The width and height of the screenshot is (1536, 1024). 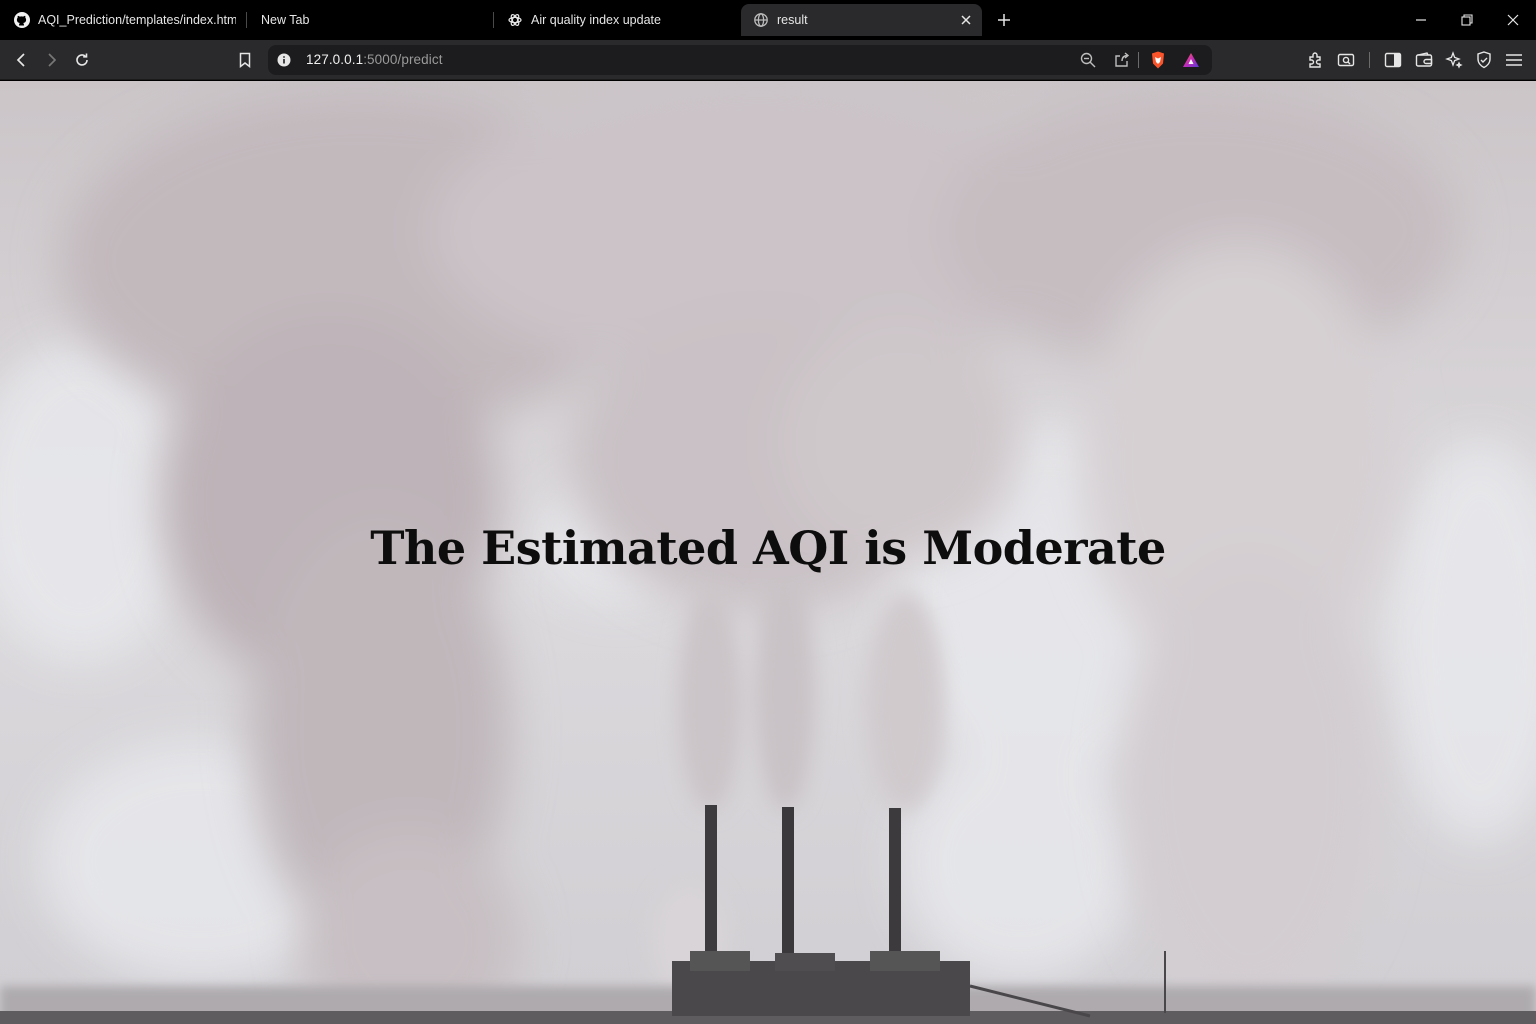 What do you see at coordinates (1316, 60) in the screenshot?
I see `extensions-icon` at bounding box center [1316, 60].